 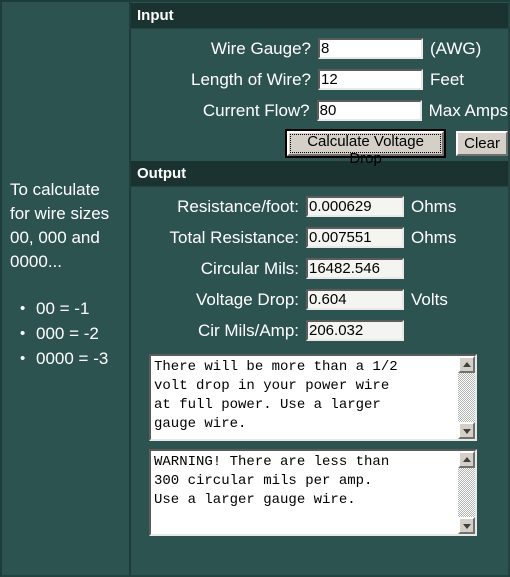 I want to click on wire-gauge-label: Wire Gauge?, so click(x=260, y=48).